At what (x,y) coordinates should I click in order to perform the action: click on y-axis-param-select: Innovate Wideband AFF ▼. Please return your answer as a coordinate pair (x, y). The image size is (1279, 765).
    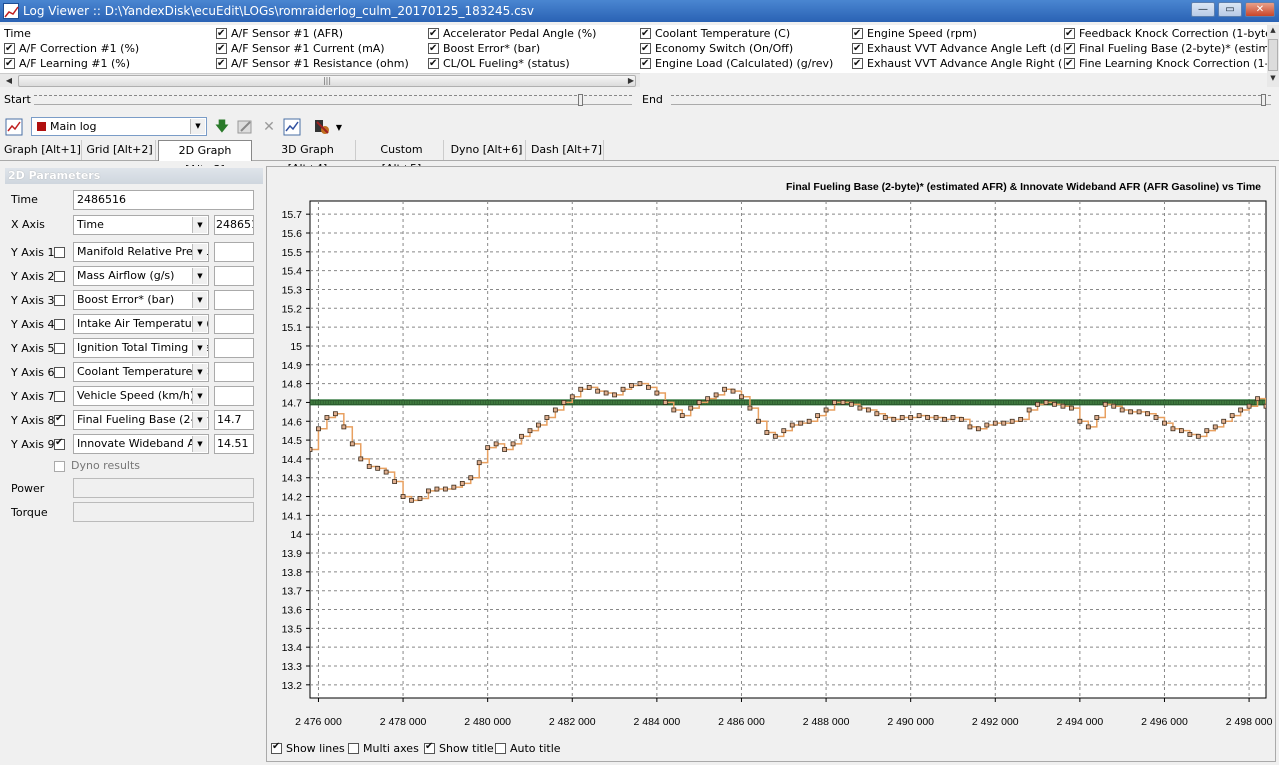
    Looking at the image, I should click on (141, 444).